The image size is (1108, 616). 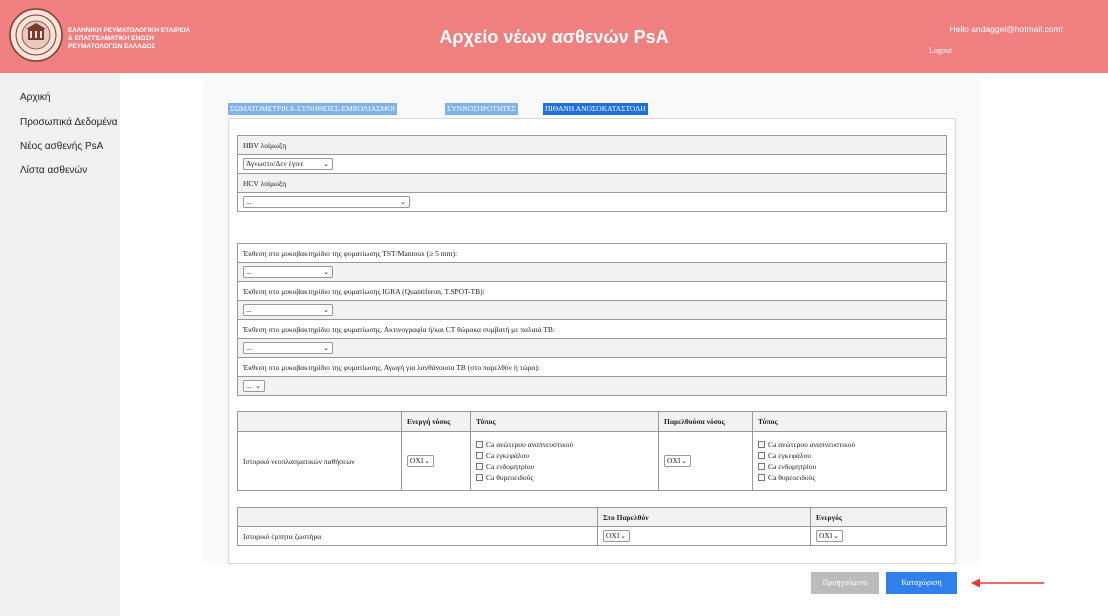 What do you see at coordinates (845, 583) in the screenshot?
I see `previous-button: Προηγούμενο` at bounding box center [845, 583].